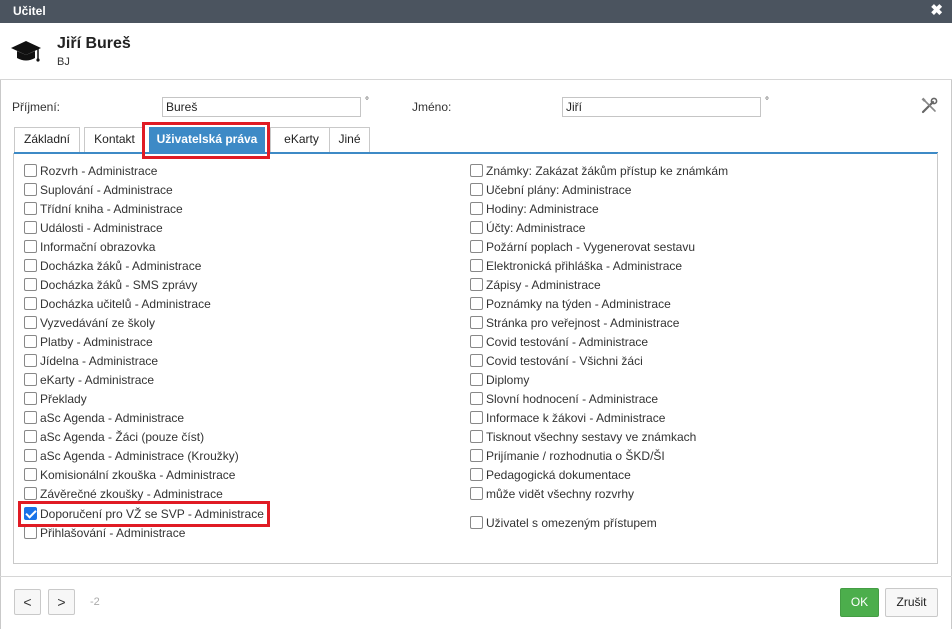 This screenshot has height=629, width=952. I want to click on window-titlebar: Učitel ✖, so click(476, 11).